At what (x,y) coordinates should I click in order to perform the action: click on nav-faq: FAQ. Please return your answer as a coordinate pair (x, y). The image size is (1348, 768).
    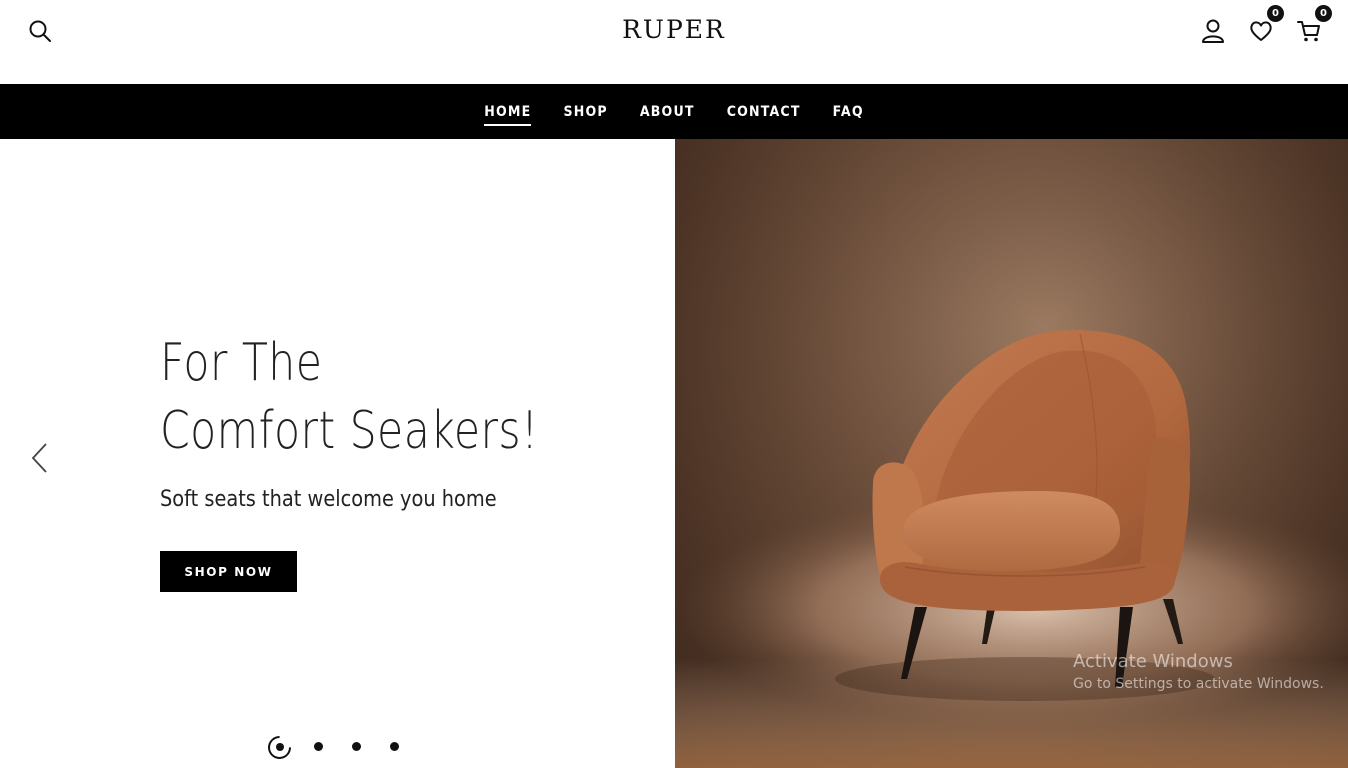
    Looking at the image, I should click on (848, 112).